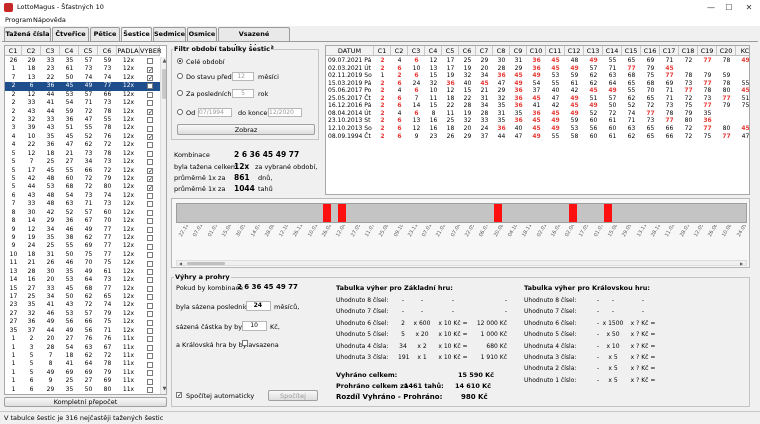 This screenshot has height=424, width=760. I want to click on full-recalc-button: Kompletní přepočet, so click(85, 402).